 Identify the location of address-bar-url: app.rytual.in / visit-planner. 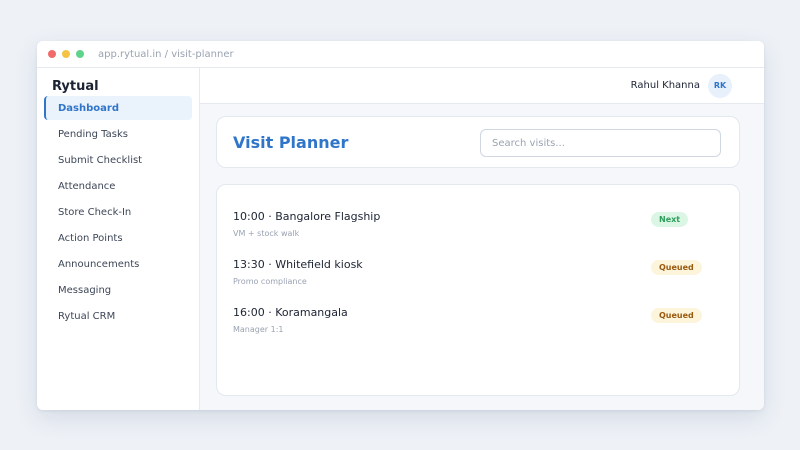
(166, 54).